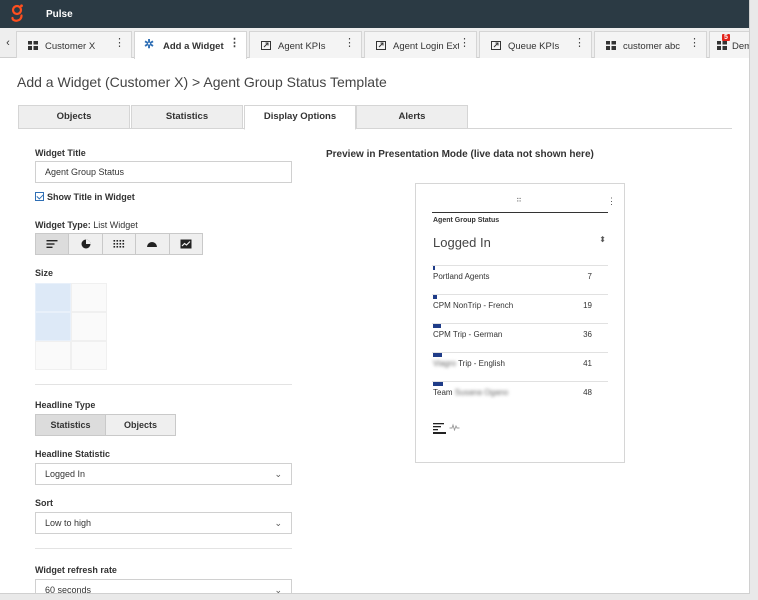 This screenshot has width=758, height=600. Describe the element at coordinates (446, 427) in the screenshot. I see `view-toggle` at that location.